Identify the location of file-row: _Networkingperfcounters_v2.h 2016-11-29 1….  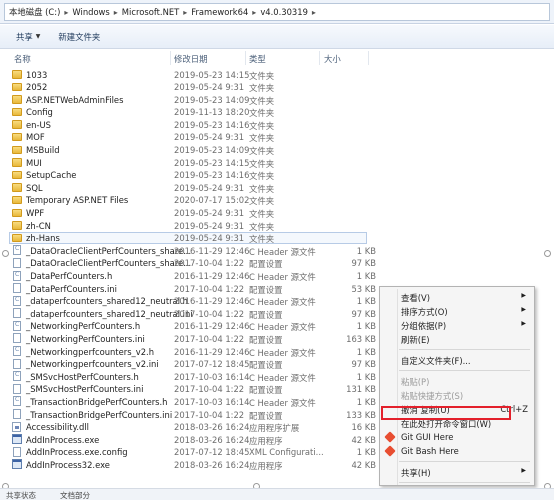
(190, 351).